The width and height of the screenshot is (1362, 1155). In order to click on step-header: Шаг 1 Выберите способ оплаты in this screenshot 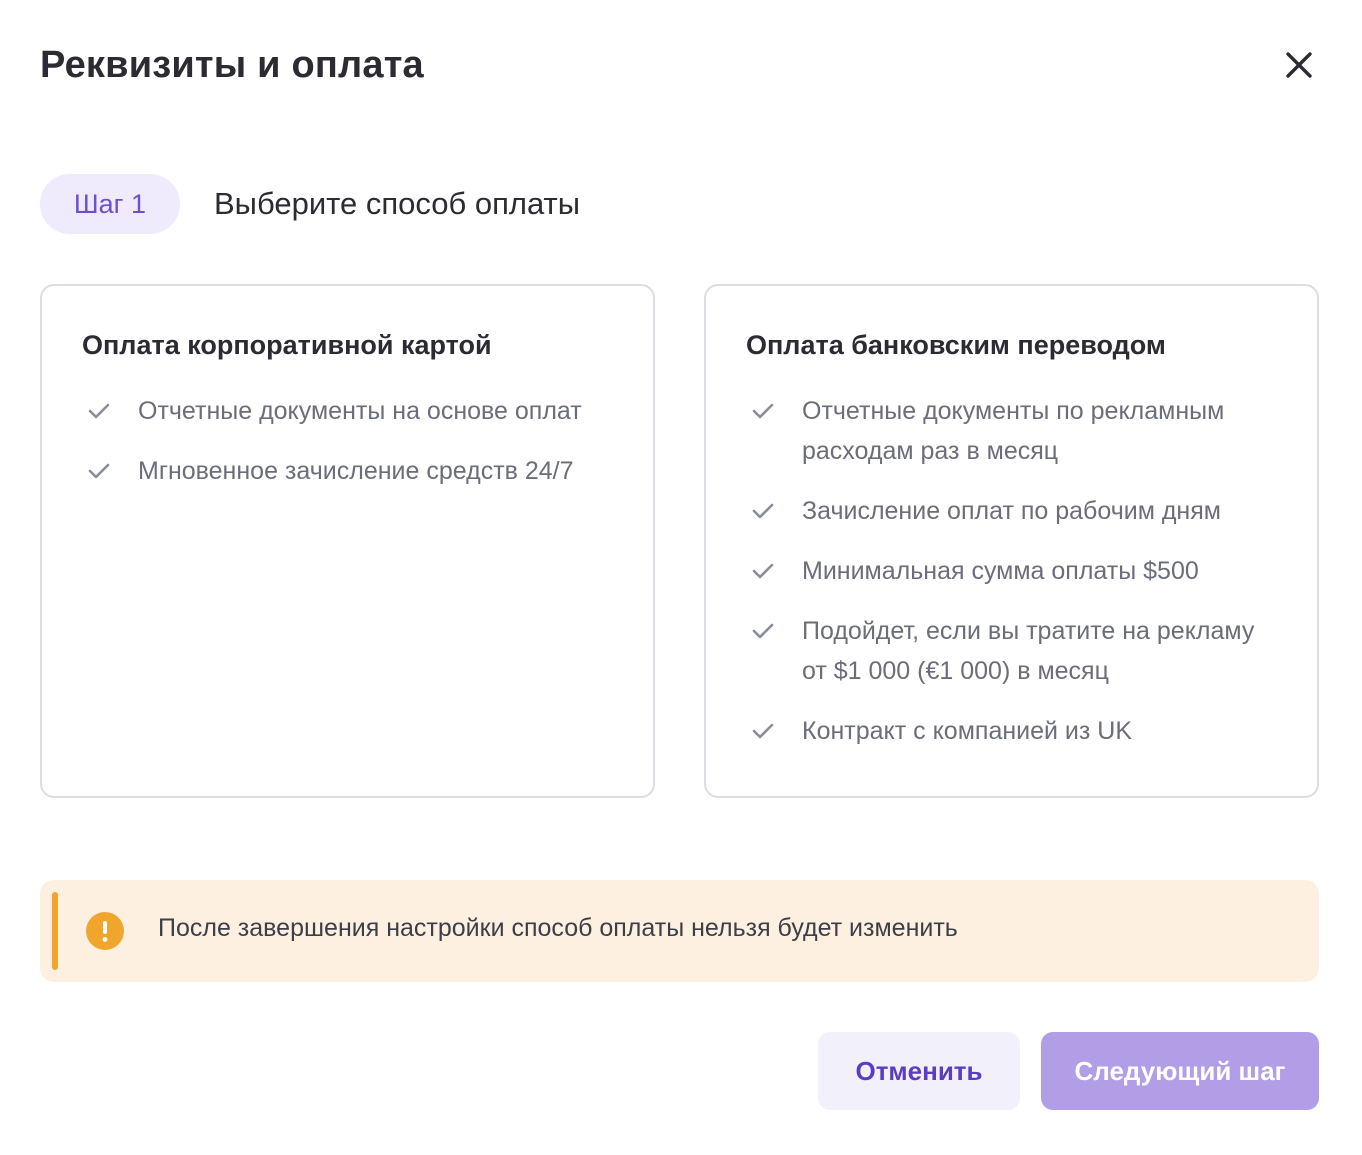, I will do `click(310, 204)`.